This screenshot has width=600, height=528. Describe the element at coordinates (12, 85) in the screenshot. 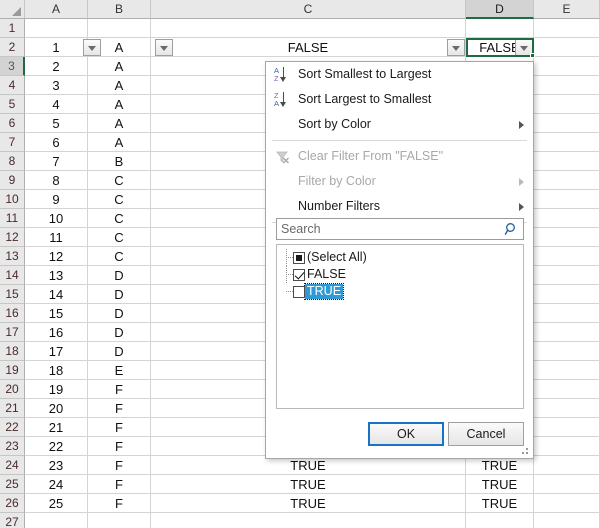

I see `row-header: 4` at that location.